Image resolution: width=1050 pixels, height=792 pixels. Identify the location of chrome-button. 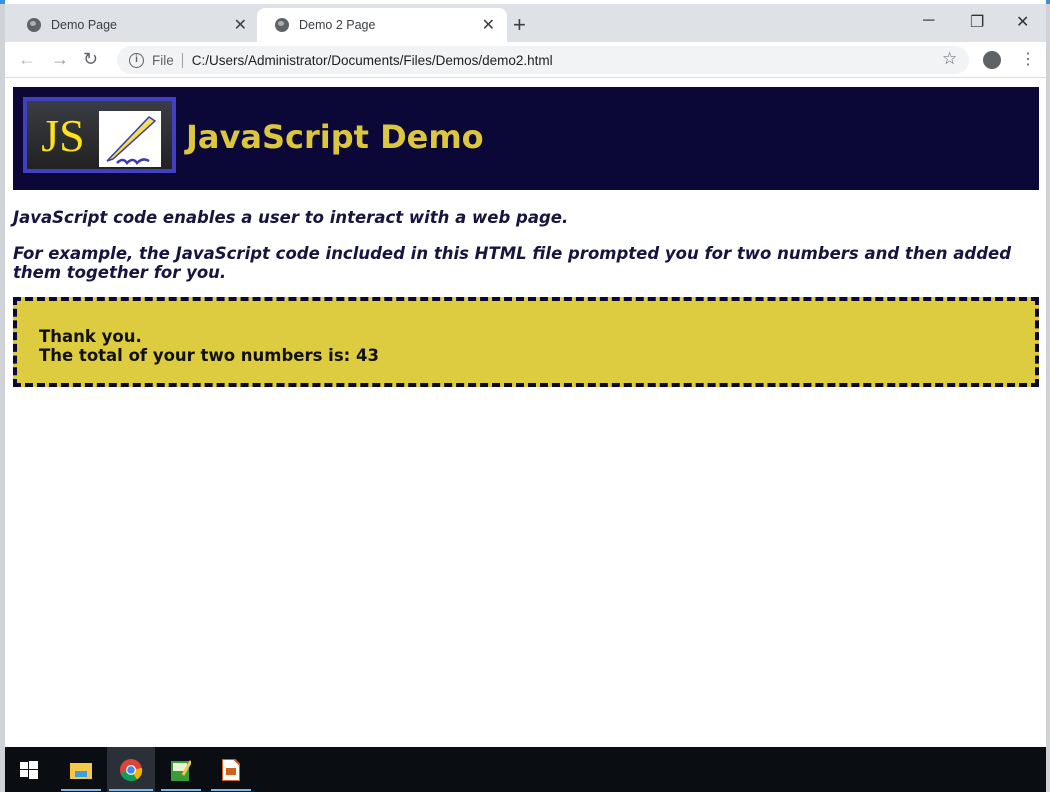
(131, 769).